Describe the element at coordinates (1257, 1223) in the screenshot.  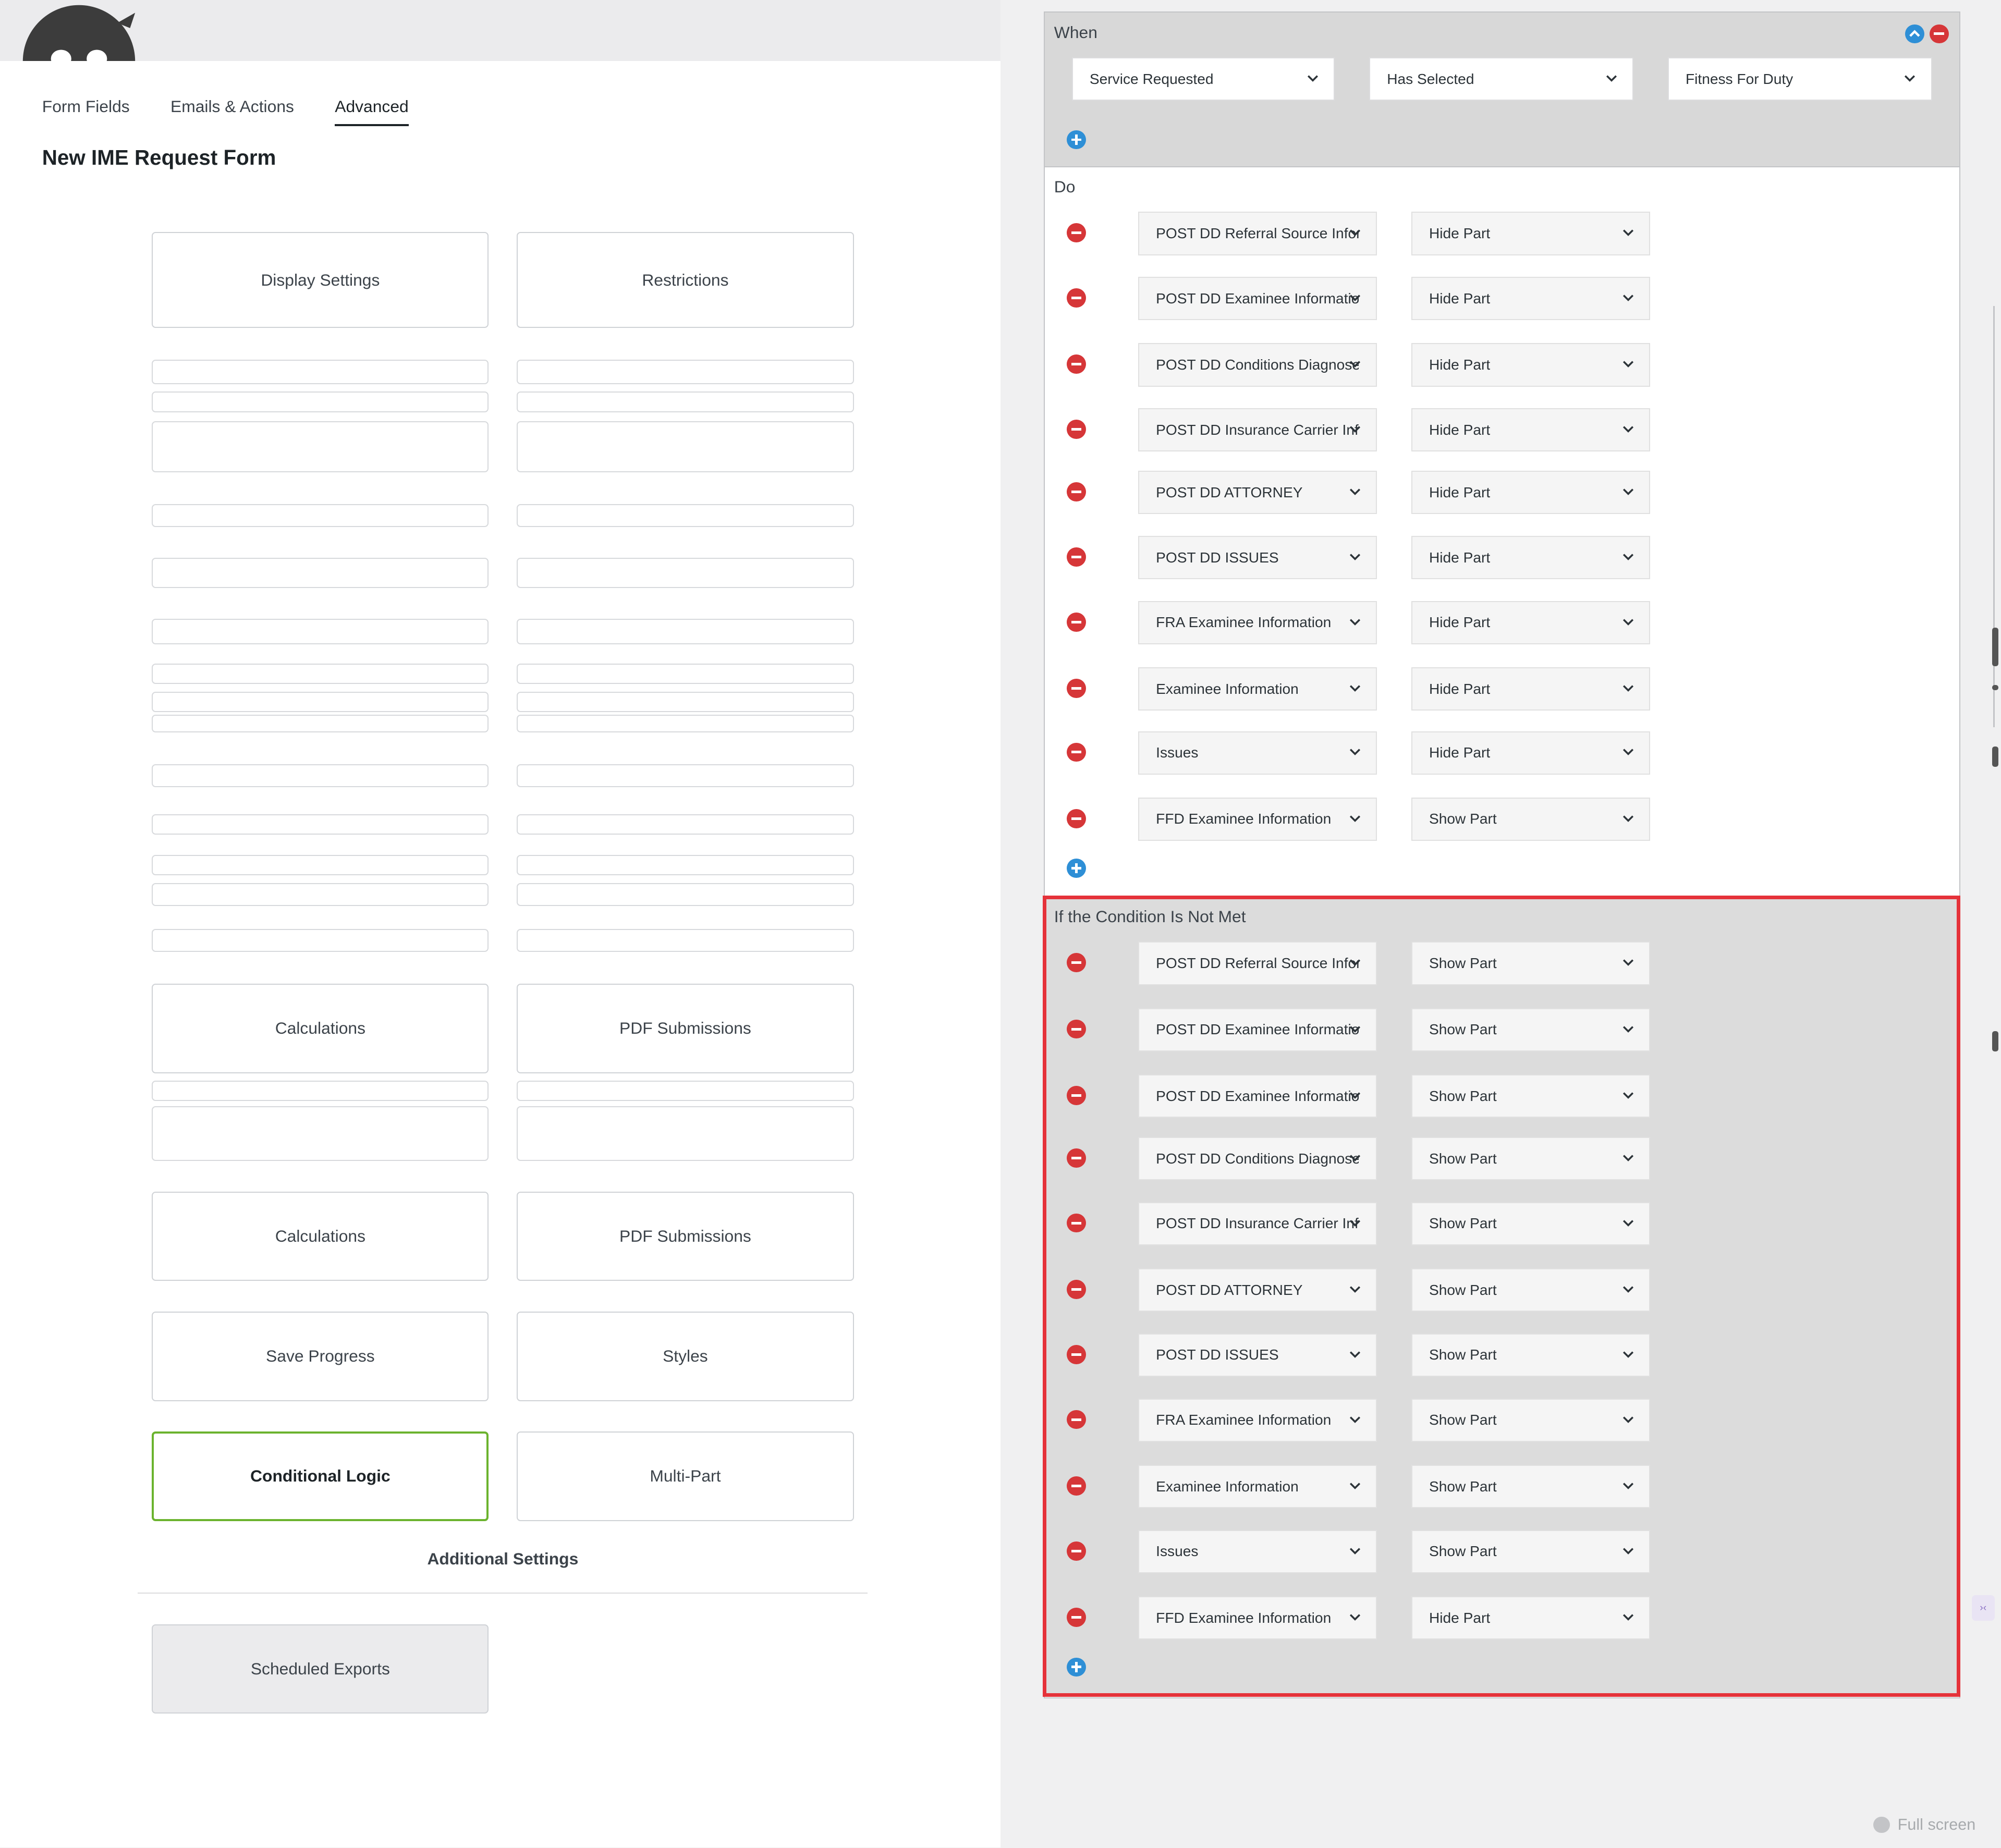
I see `else-part-select: POST DD Insurance Carrier Information` at that location.